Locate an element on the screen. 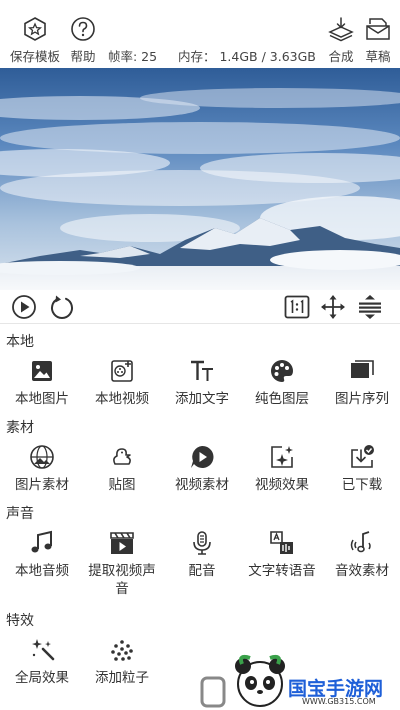  playback-controls is located at coordinates (200, 307).